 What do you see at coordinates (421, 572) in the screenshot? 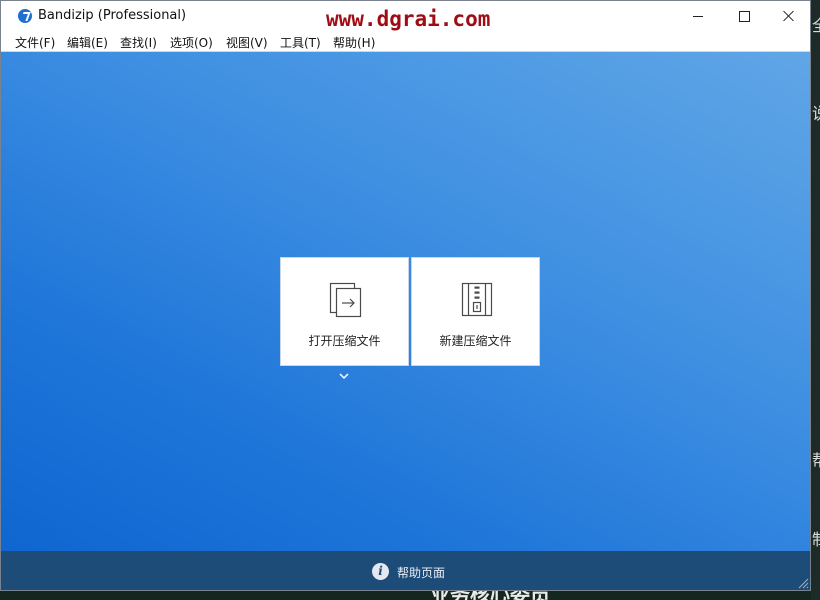
I see `help-page-link: 帮助页面` at bounding box center [421, 572].